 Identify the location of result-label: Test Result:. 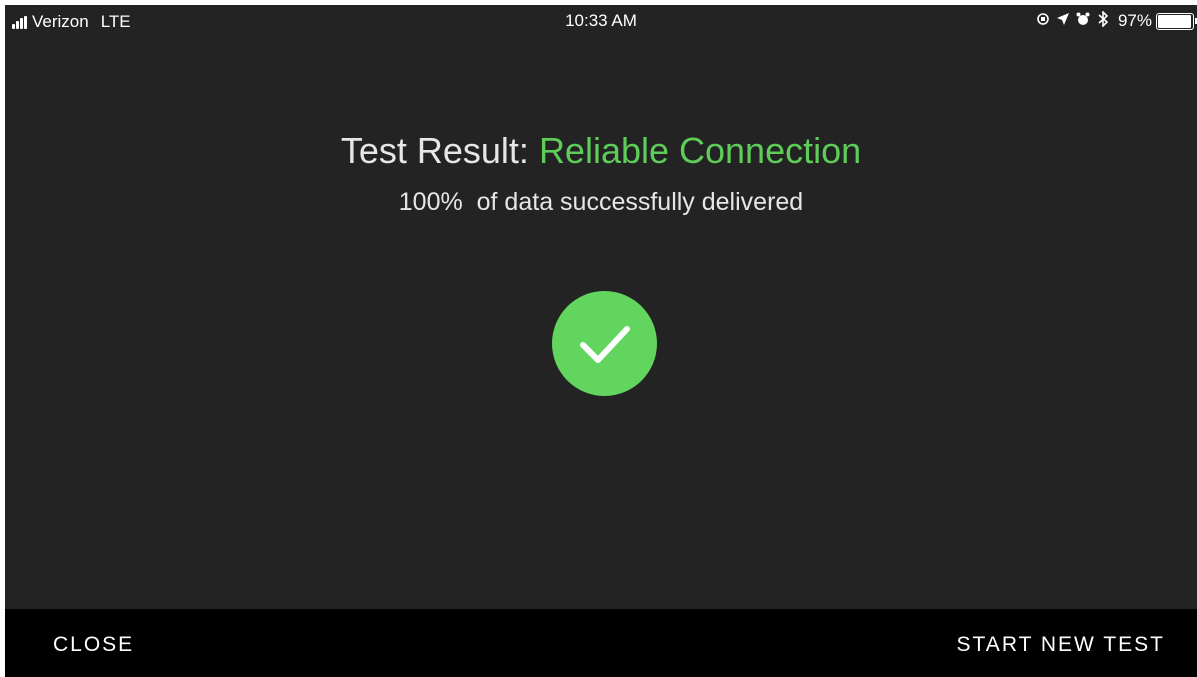
(434, 150).